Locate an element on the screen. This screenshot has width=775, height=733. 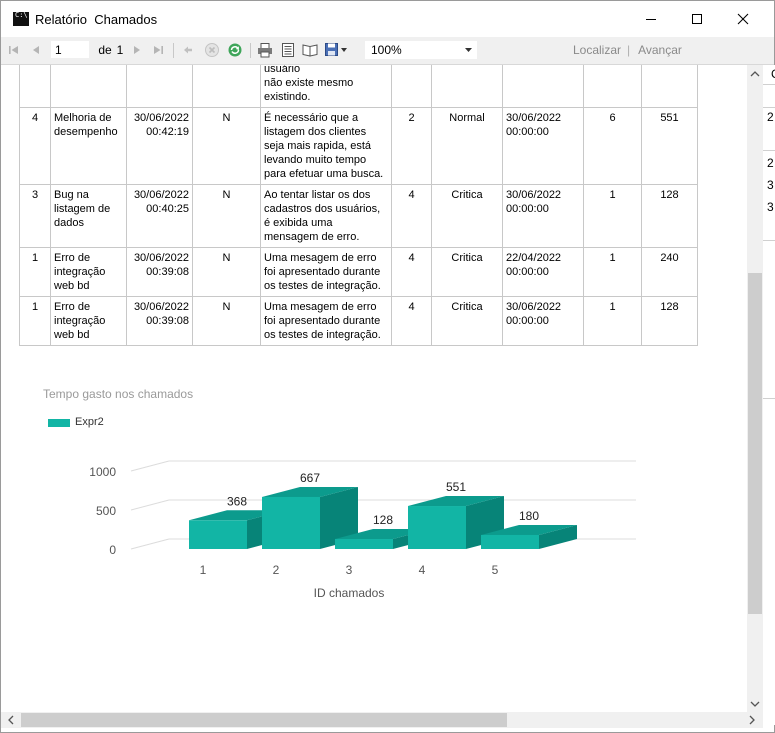
last-page-button is located at coordinates (158, 50).